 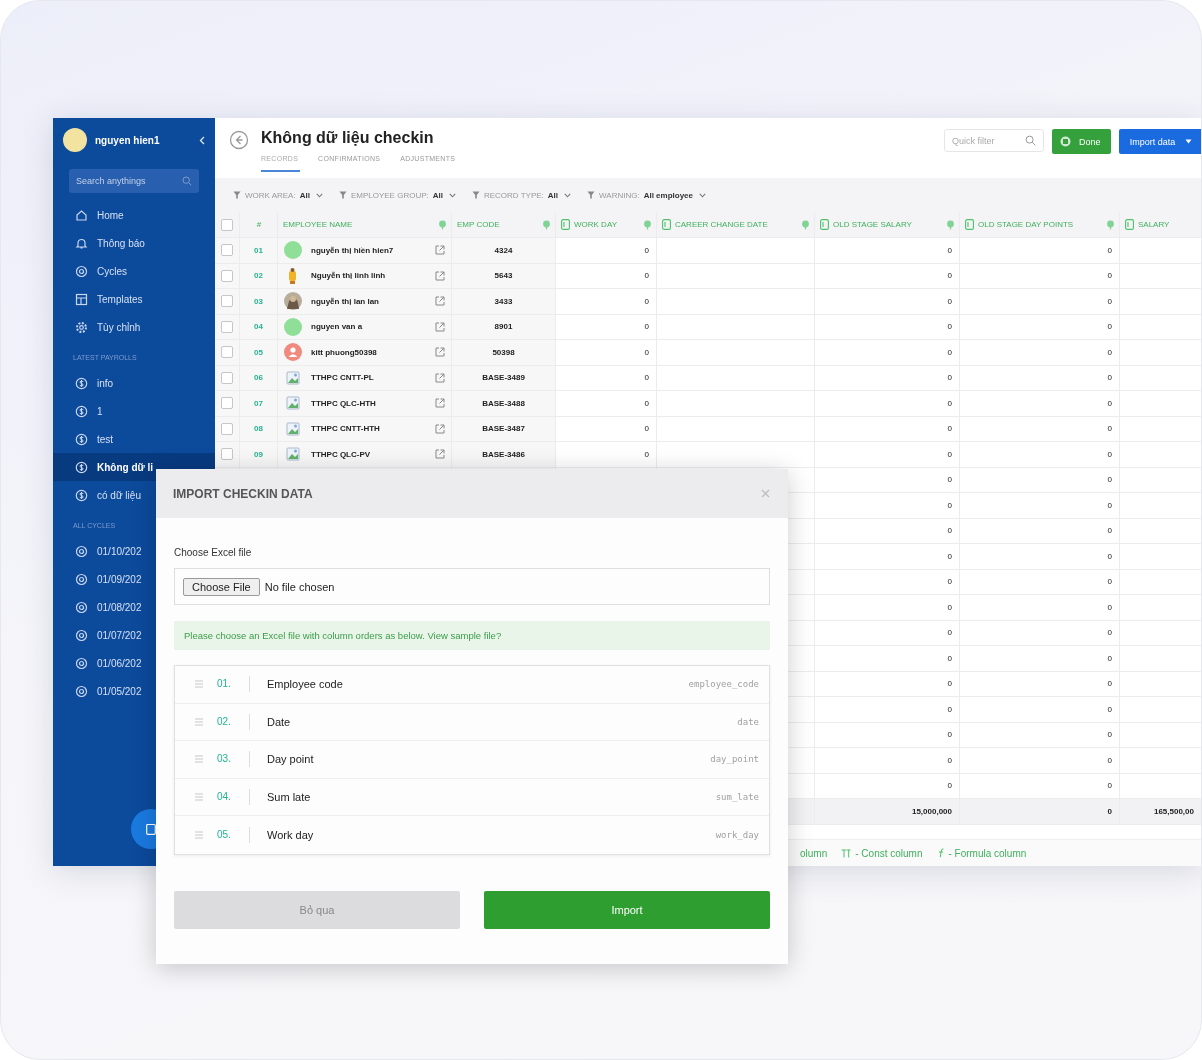 What do you see at coordinates (342, 378) in the screenshot?
I see `employee-name: TTHPC CNTT-PL` at bounding box center [342, 378].